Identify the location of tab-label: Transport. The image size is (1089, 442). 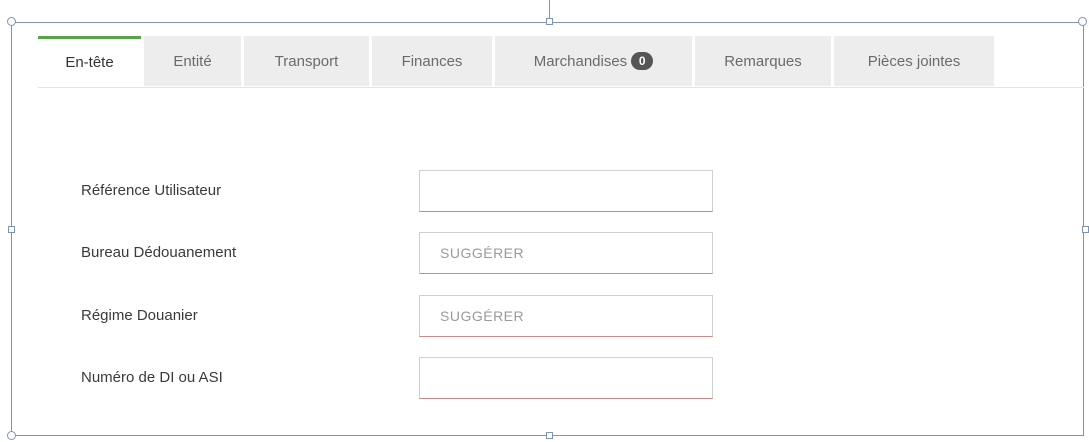
(306, 61).